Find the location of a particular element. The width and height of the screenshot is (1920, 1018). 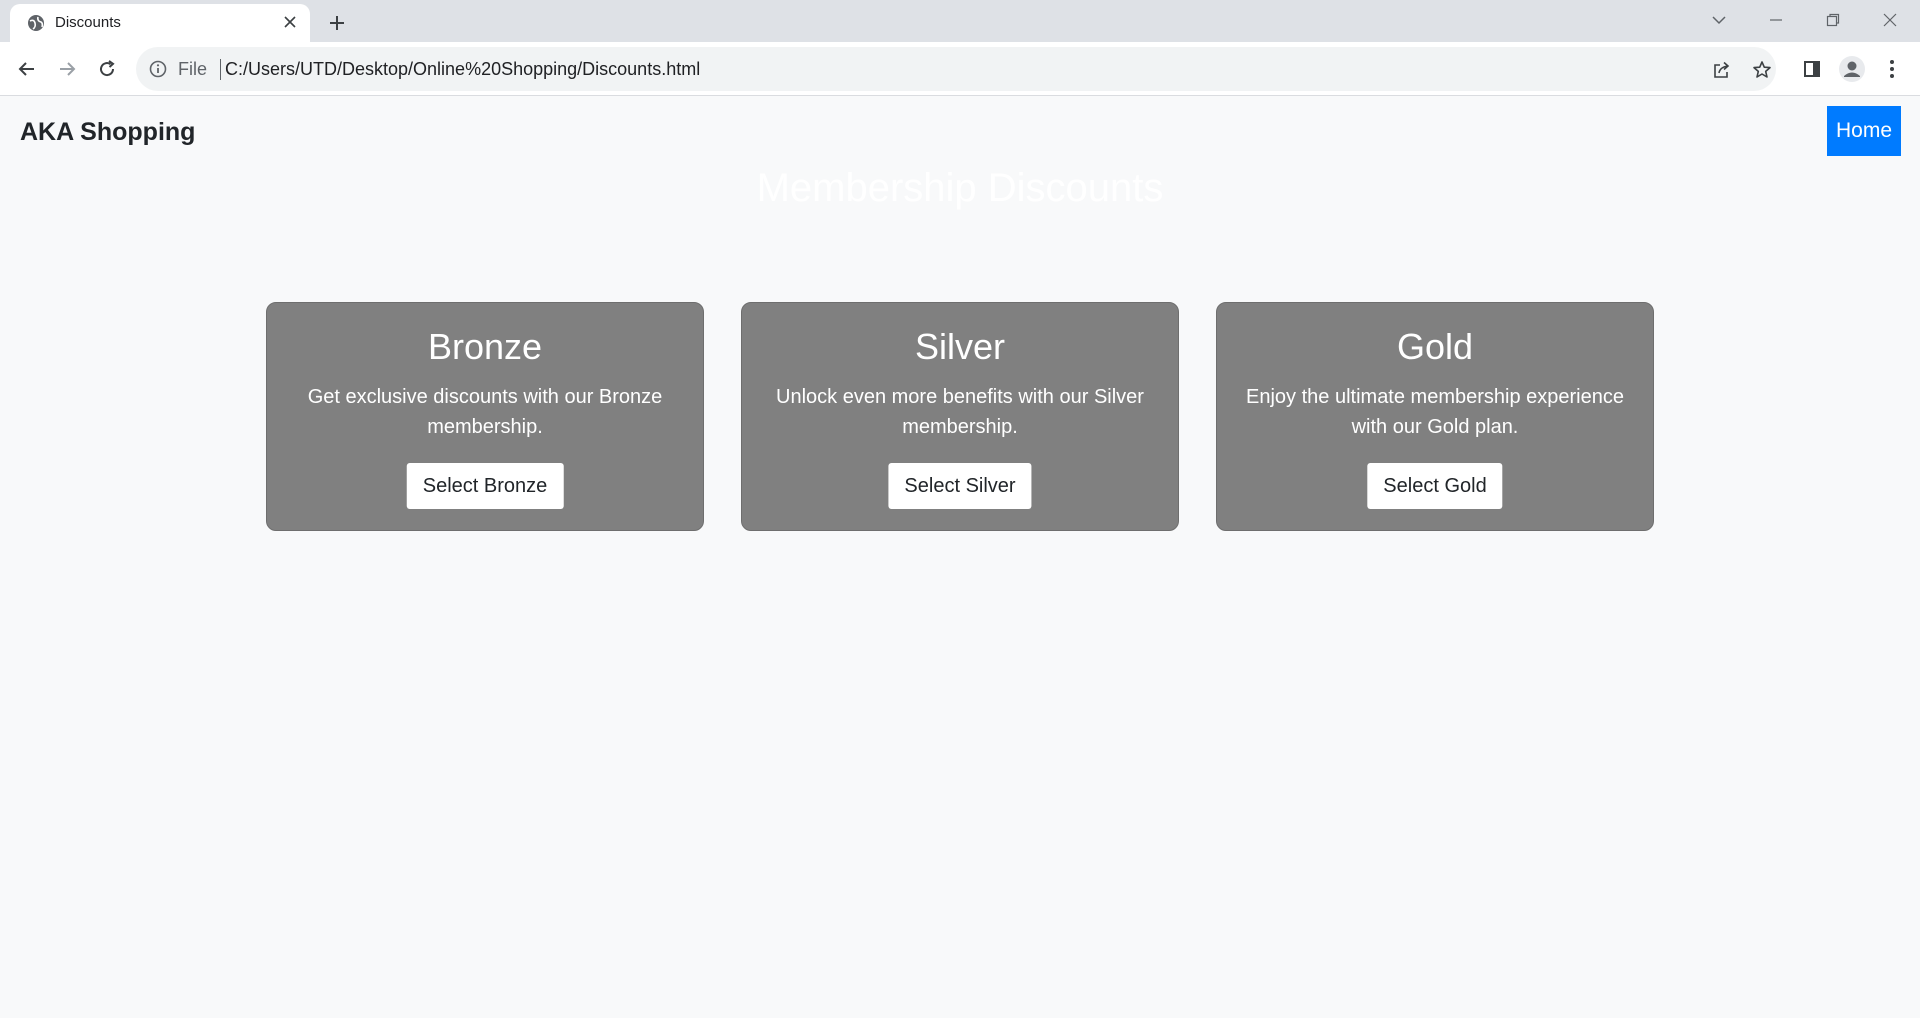

restore-icon is located at coordinates (1833, 20).